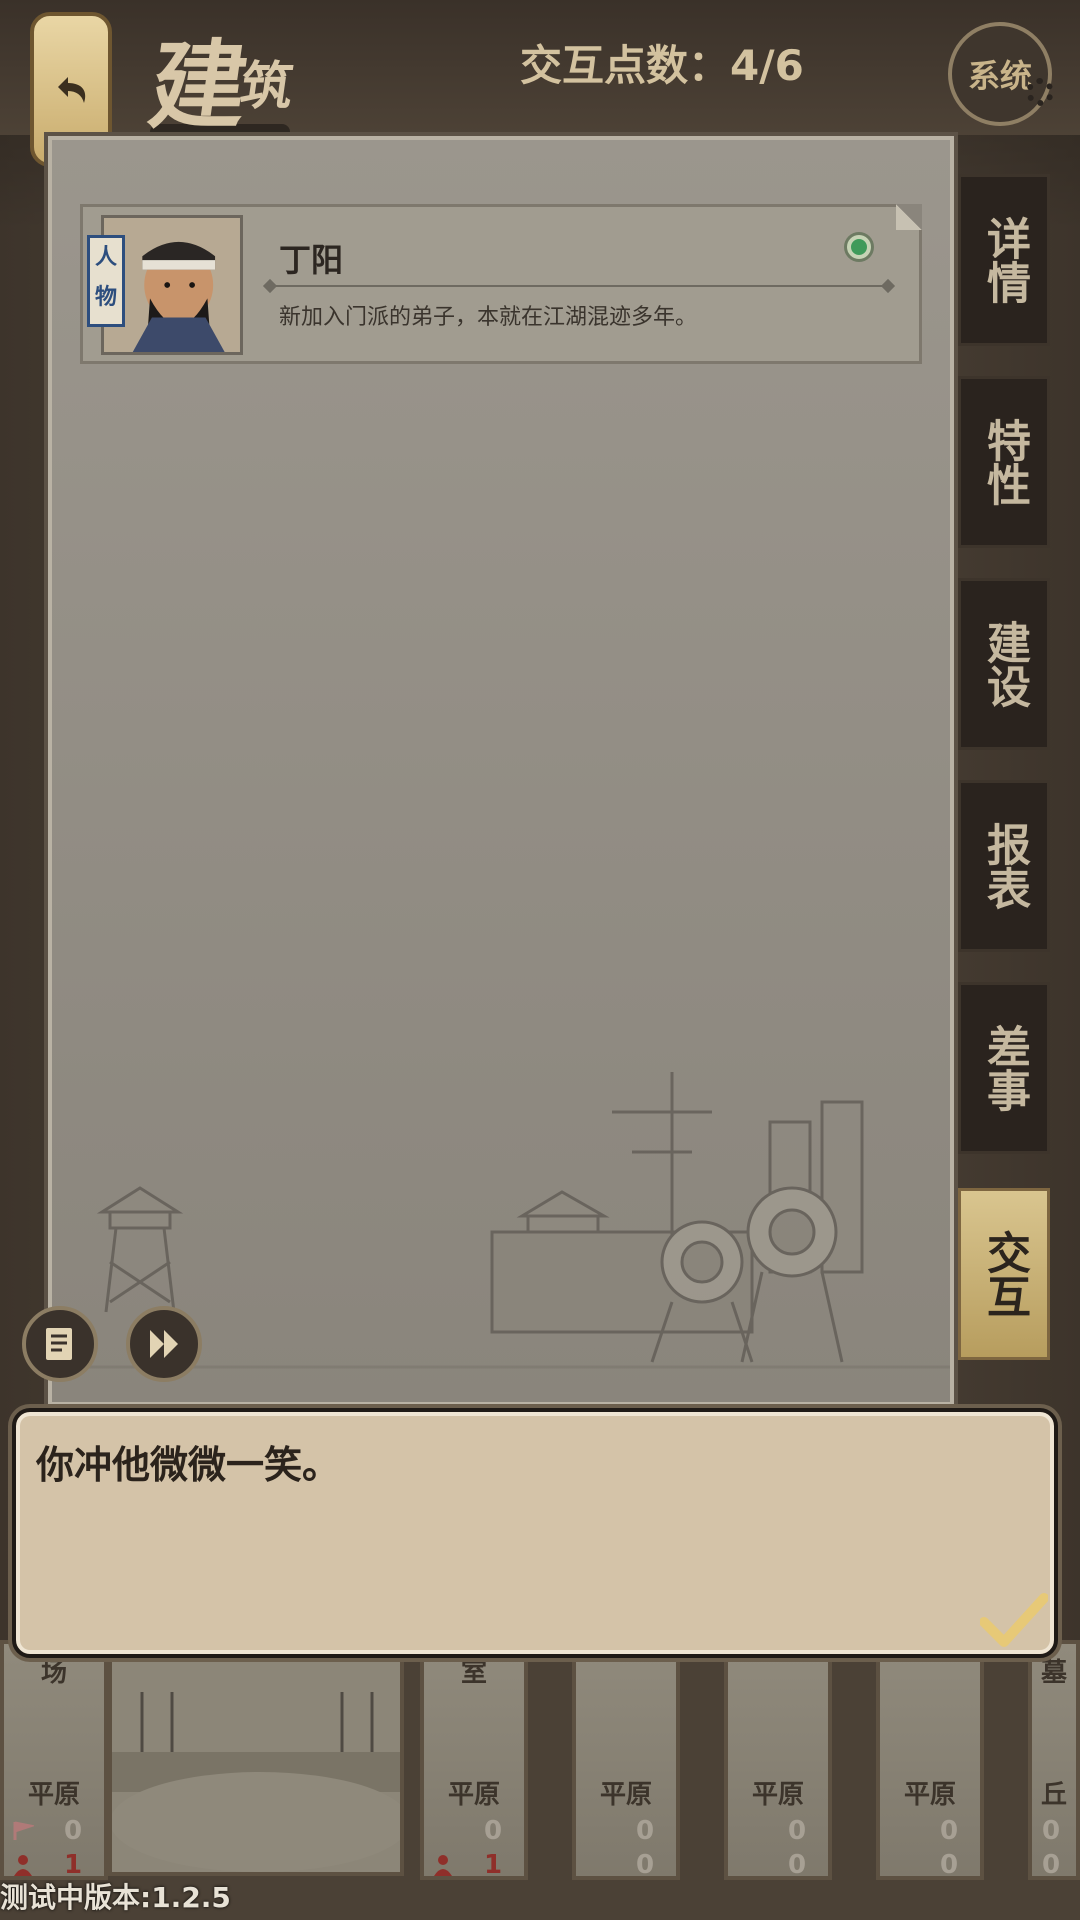 This screenshot has height=1920, width=1080. Describe the element at coordinates (662, 65) in the screenshot. I see `interaction-points: 交互点数：4/6` at that location.